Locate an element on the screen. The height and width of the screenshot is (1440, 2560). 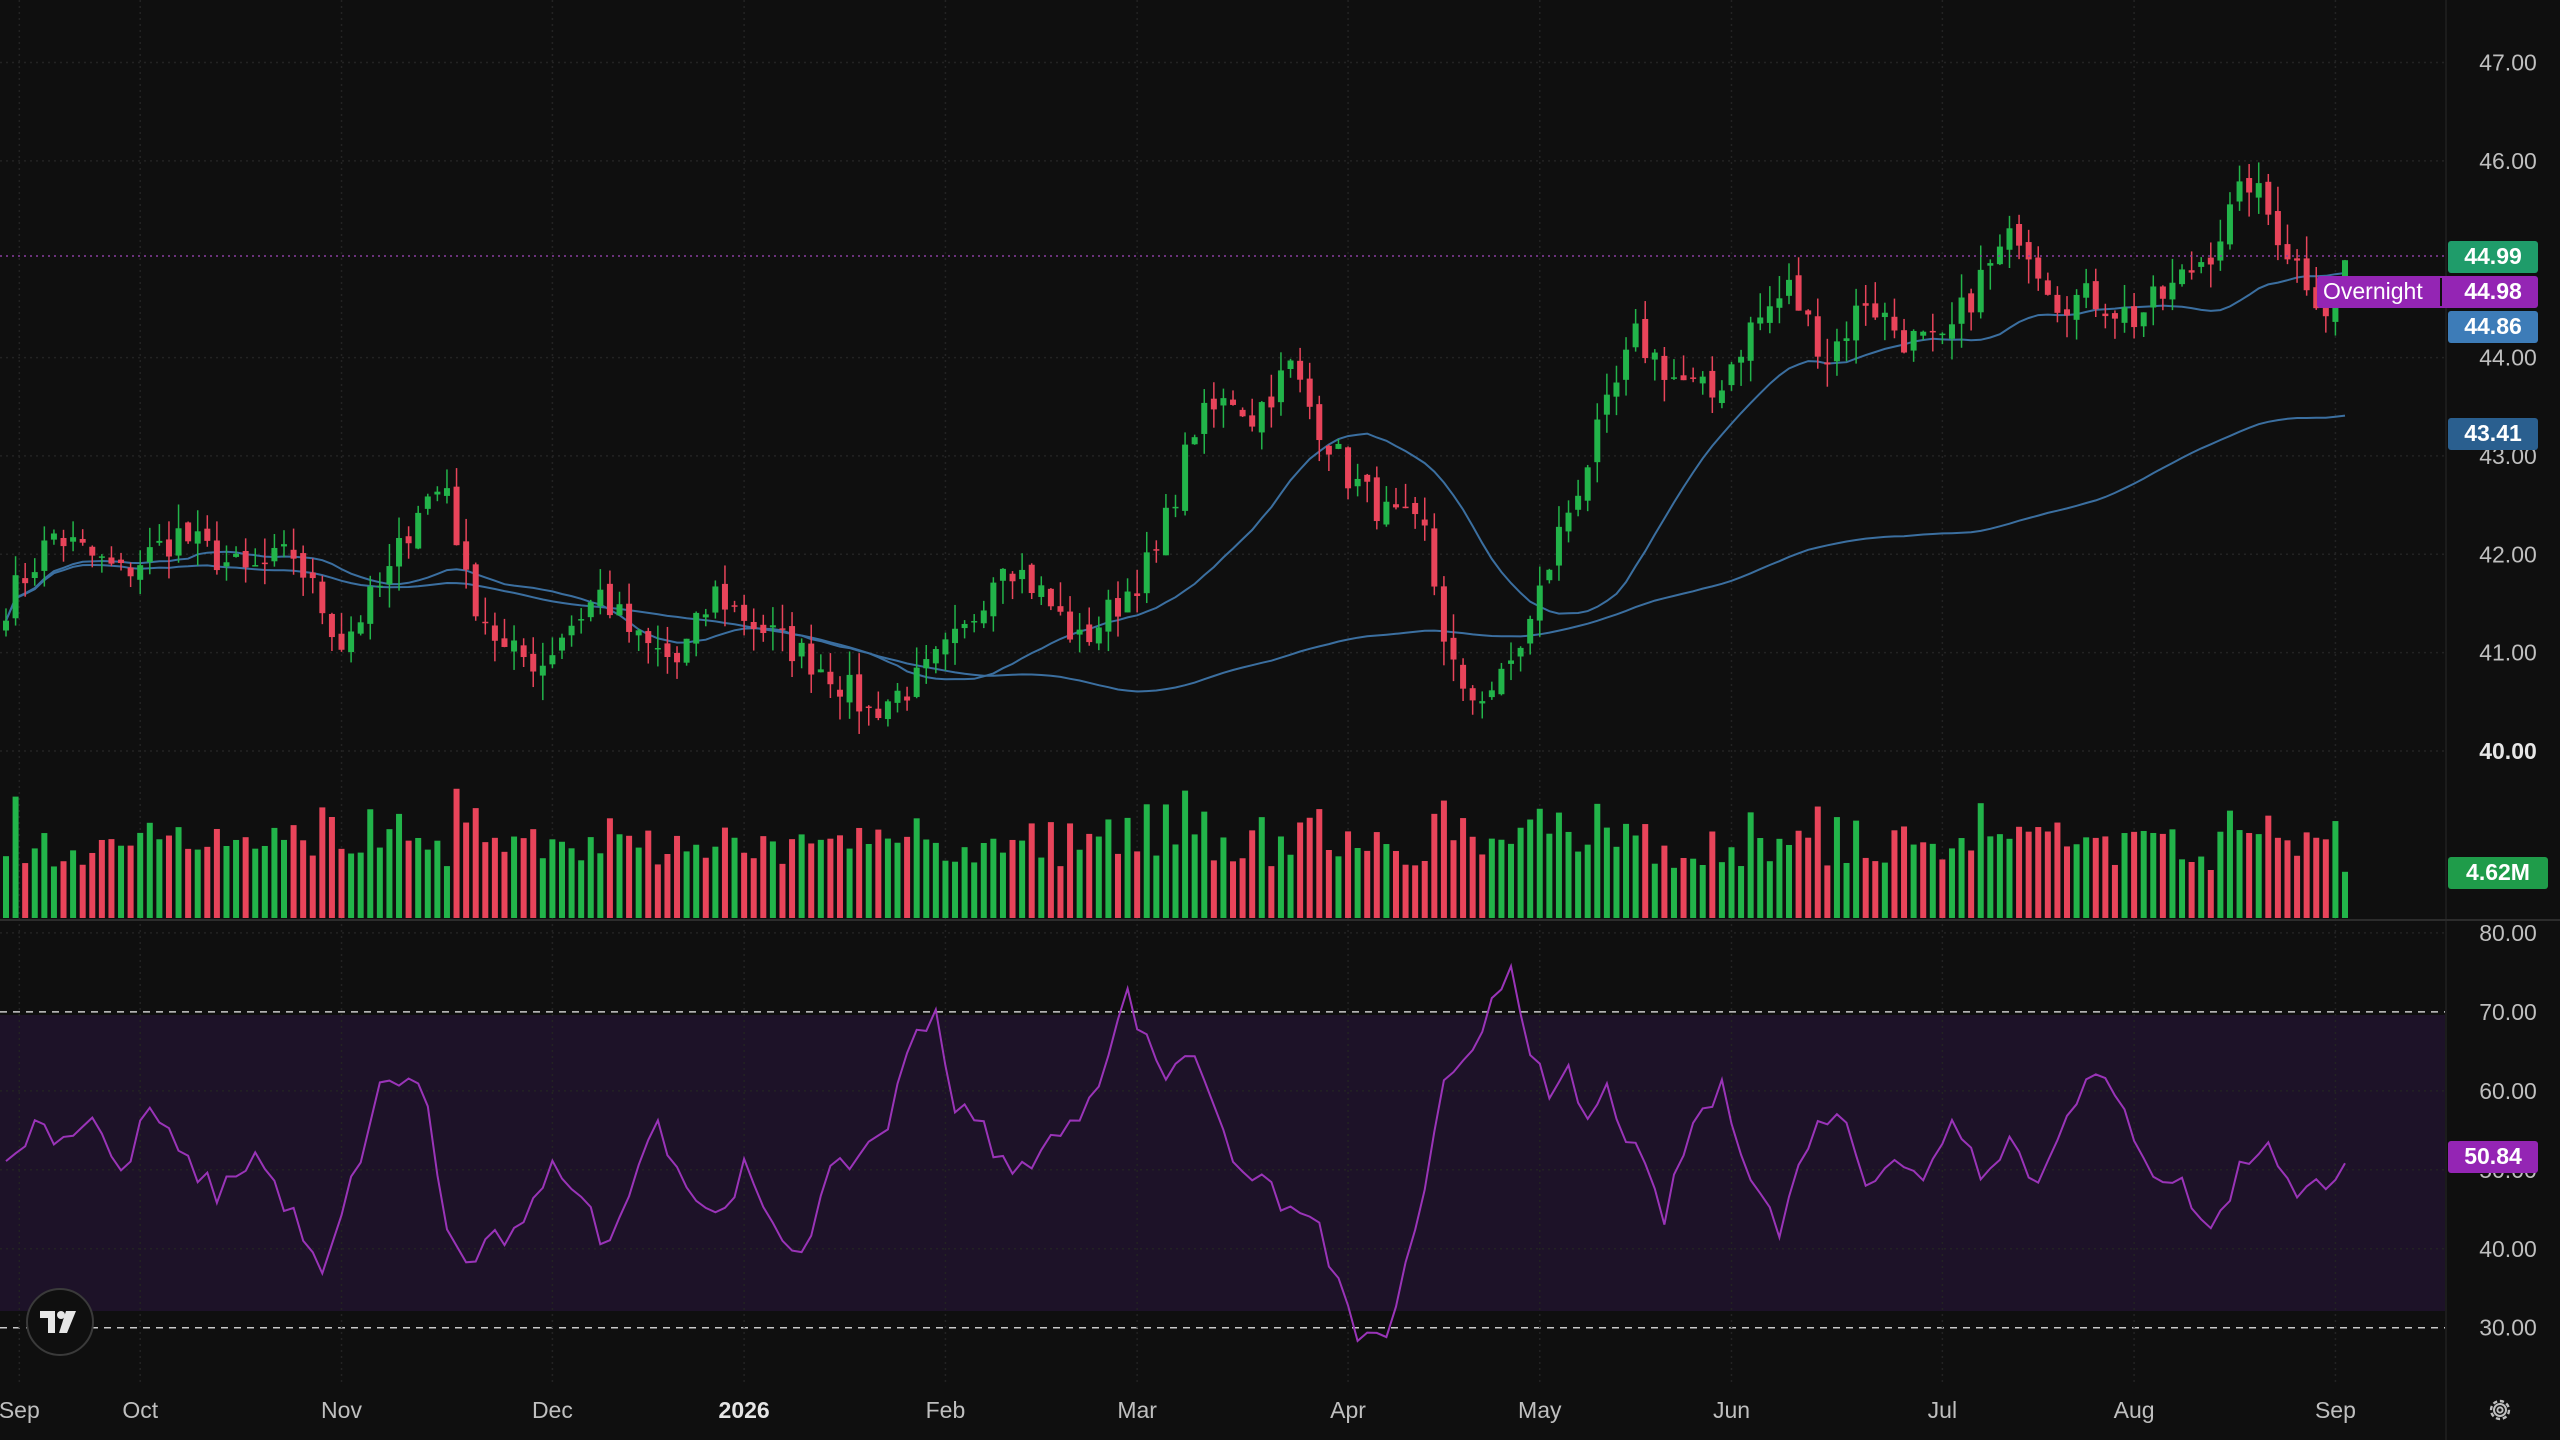
rsi-value-label: 50.84 is located at coordinates (2493, 1156).